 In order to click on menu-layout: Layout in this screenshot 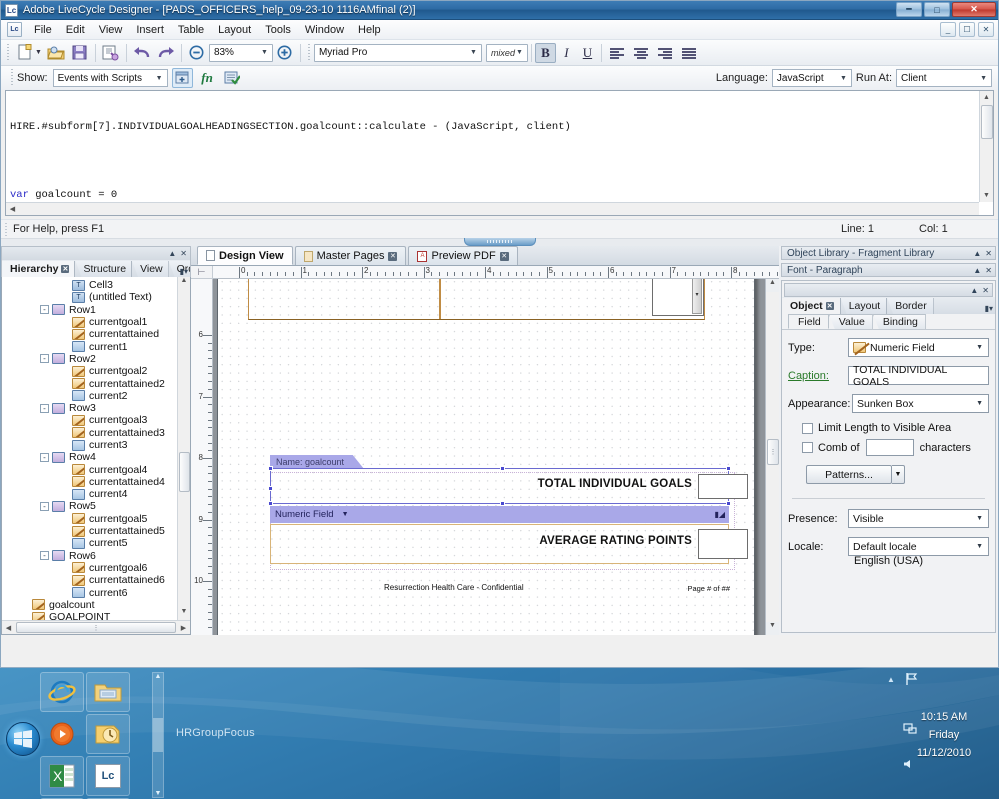, I will do `click(234, 30)`.